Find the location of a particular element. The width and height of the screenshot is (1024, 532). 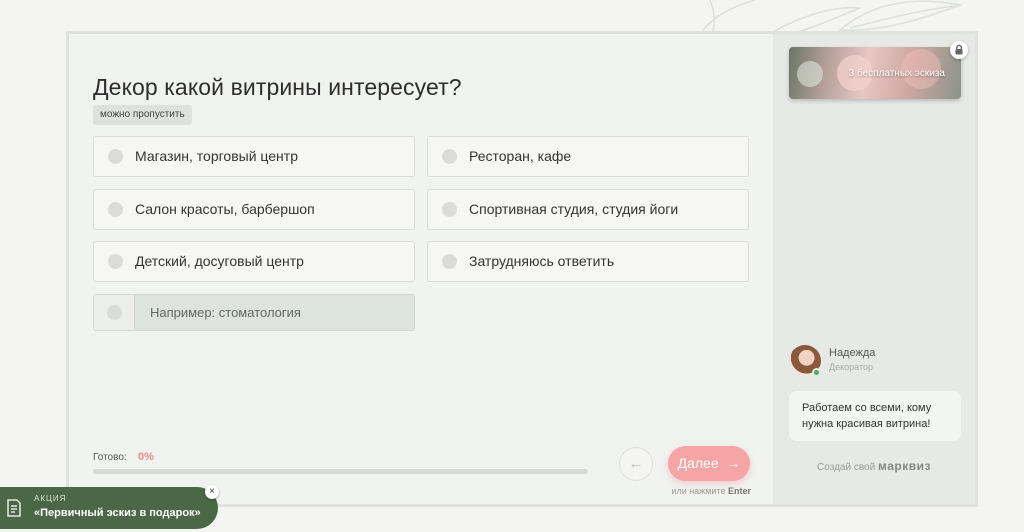

back-button: ← is located at coordinates (636, 464).